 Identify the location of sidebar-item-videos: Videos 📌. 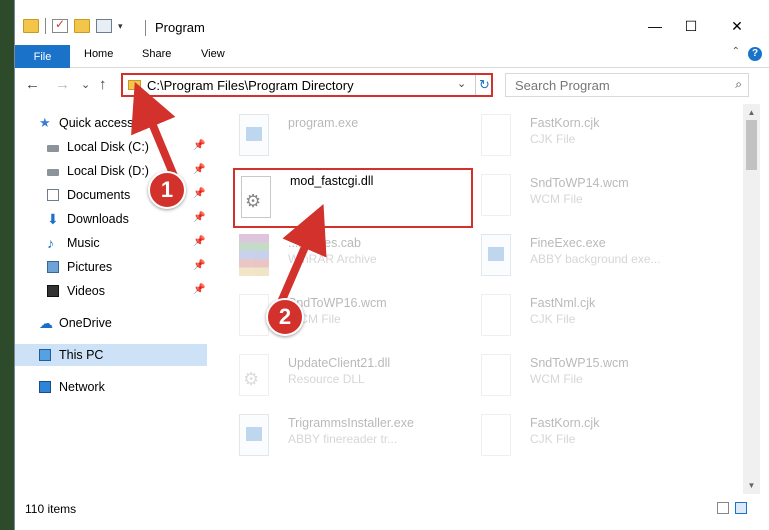
(111, 291).